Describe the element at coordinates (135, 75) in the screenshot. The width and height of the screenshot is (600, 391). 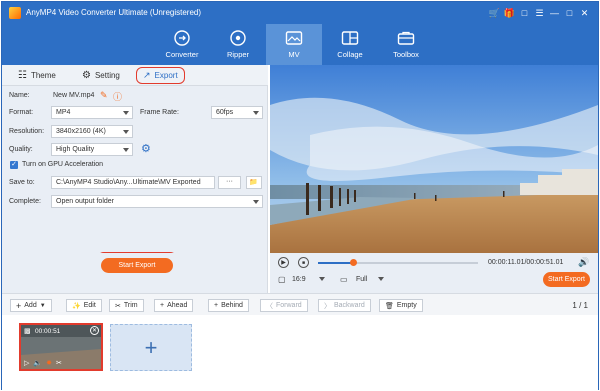
I see `panel-tabs: ☷ Theme ⚙ Setting ↗ Export` at that location.